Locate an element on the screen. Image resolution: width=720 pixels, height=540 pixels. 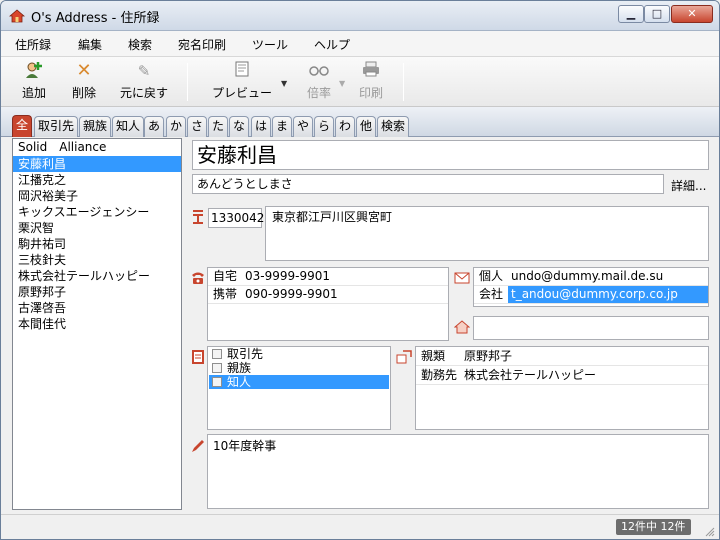
minimize-button: ▁ is located at coordinates (631, 14).